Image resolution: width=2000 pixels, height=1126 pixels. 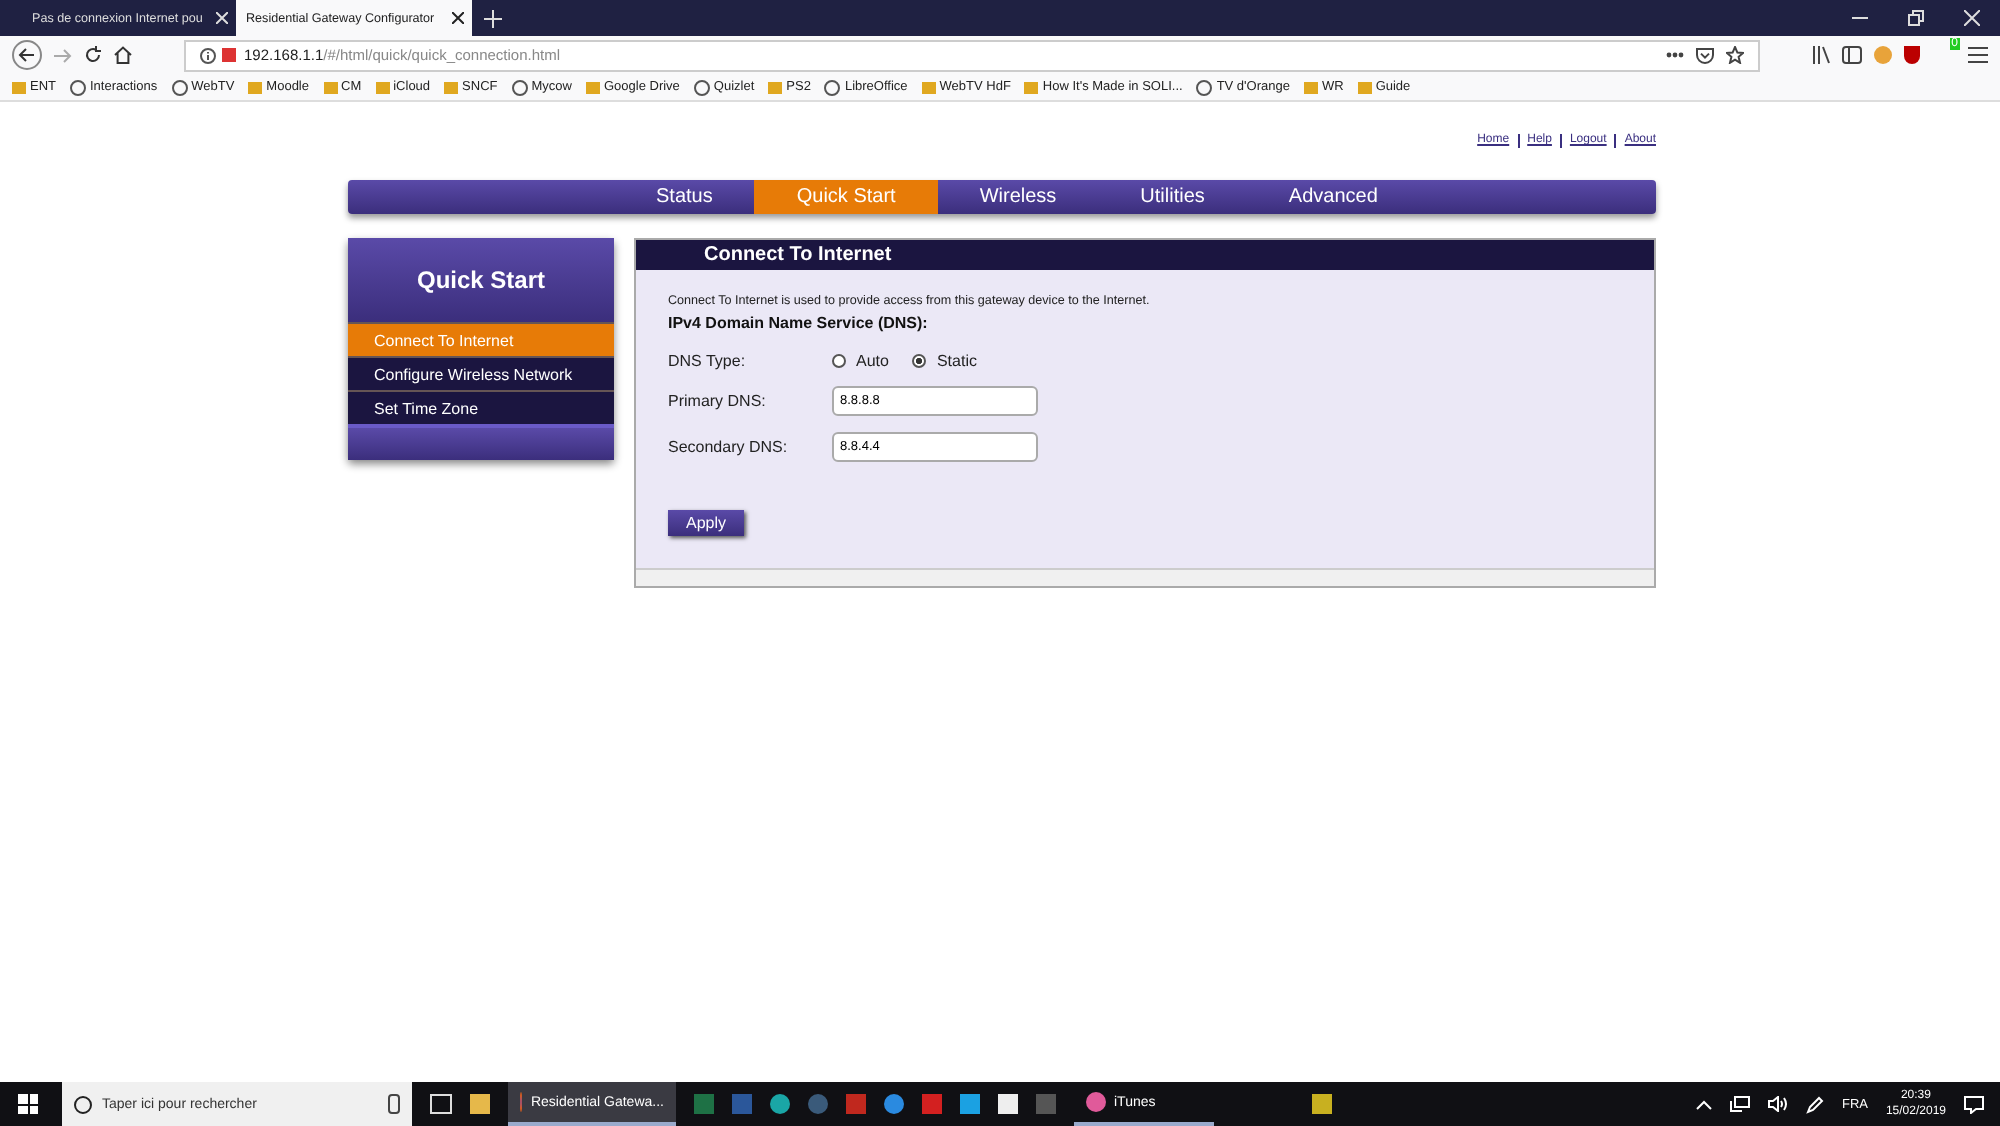 What do you see at coordinates (1172, 197) in the screenshot?
I see `nav-tab: Utilities` at bounding box center [1172, 197].